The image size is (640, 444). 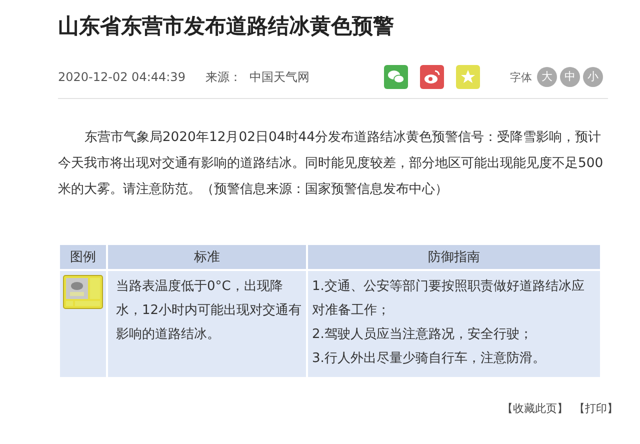 I want to click on source-label: 来源：, so click(x=223, y=77).